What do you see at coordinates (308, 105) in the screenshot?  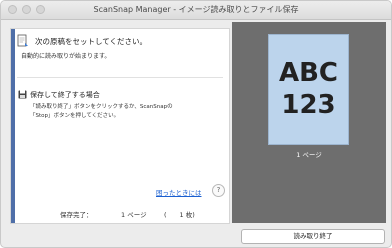 I see `page-text-123: 123` at bounding box center [308, 105].